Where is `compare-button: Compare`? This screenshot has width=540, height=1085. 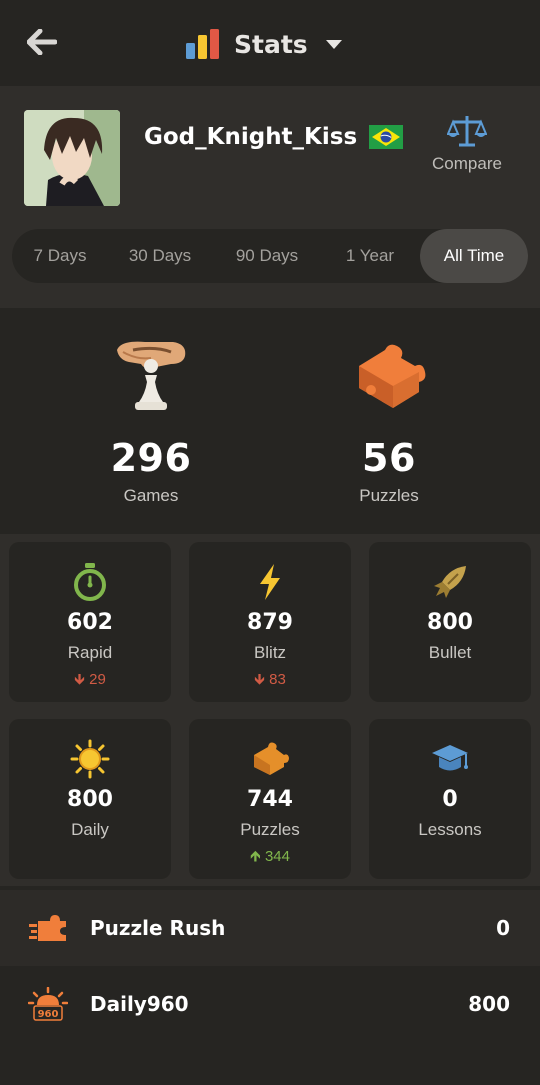
compare-button: Compare is located at coordinates (467, 144).